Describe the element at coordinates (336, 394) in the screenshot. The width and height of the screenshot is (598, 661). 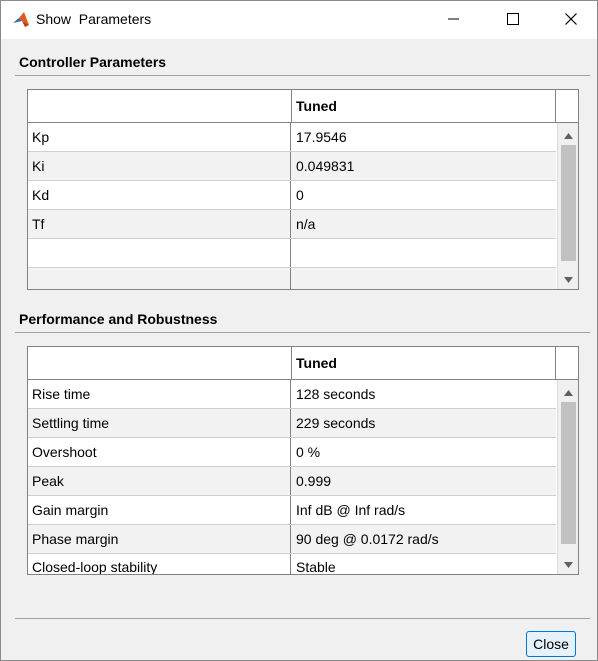
I see `metric-value-cell: 128 seconds` at that location.